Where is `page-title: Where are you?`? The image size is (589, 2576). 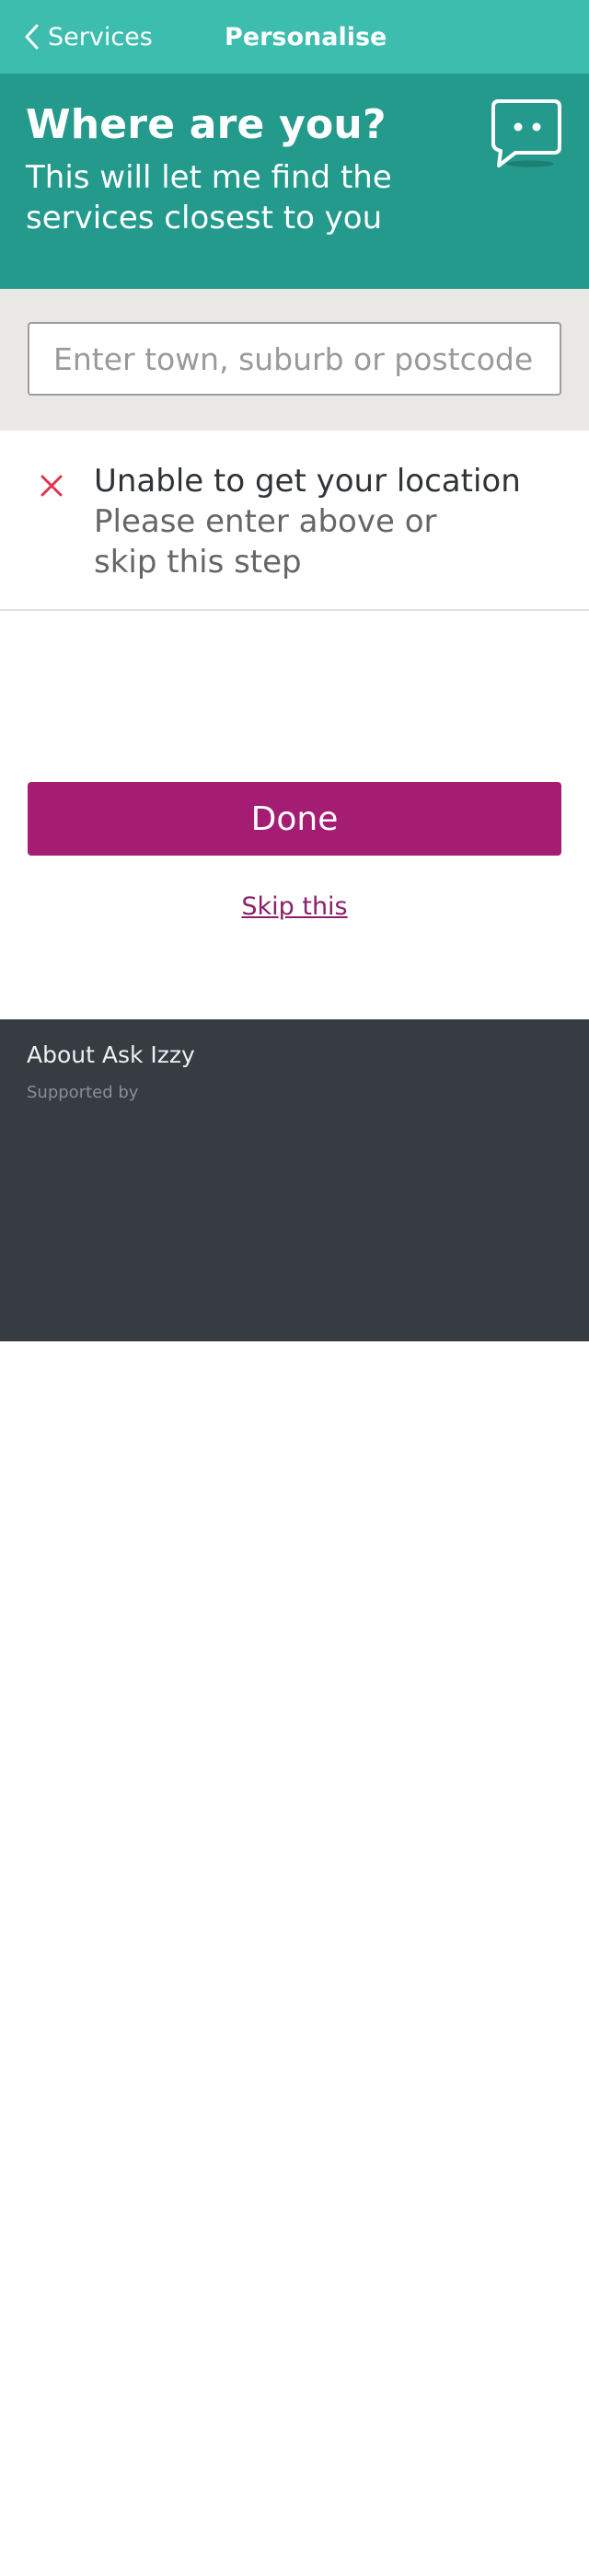 page-title: Where are you? is located at coordinates (206, 124).